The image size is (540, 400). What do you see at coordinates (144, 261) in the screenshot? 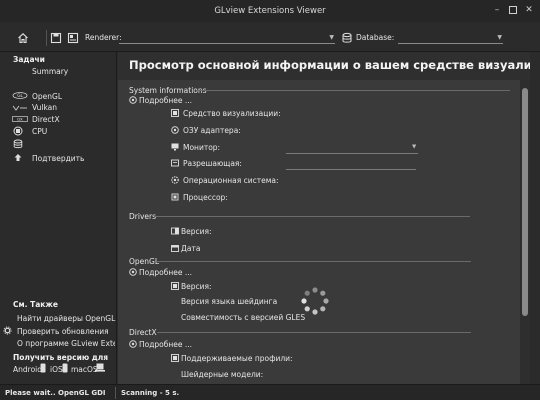
I see `opengl-group-label: OpenGL` at bounding box center [144, 261].